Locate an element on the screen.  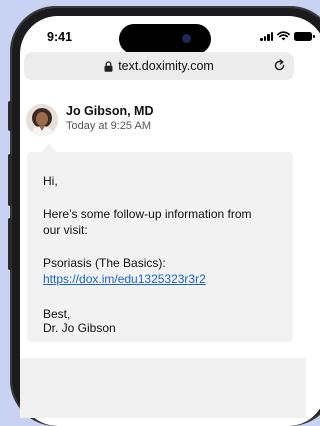
wifi-icon is located at coordinates (283, 36).